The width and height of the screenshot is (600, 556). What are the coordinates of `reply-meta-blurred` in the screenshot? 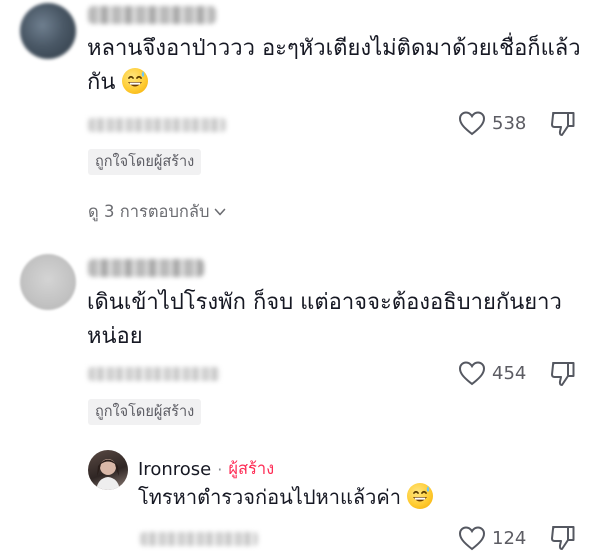 It's located at (199, 539).